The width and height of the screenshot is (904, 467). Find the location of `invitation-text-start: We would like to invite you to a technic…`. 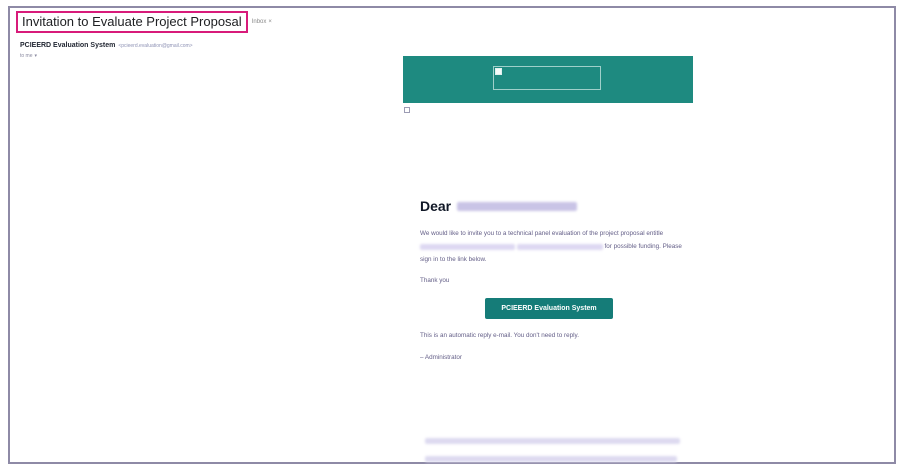

invitation-text-start: We would like to invite you to a technic… is located at coordinates (542, 233).